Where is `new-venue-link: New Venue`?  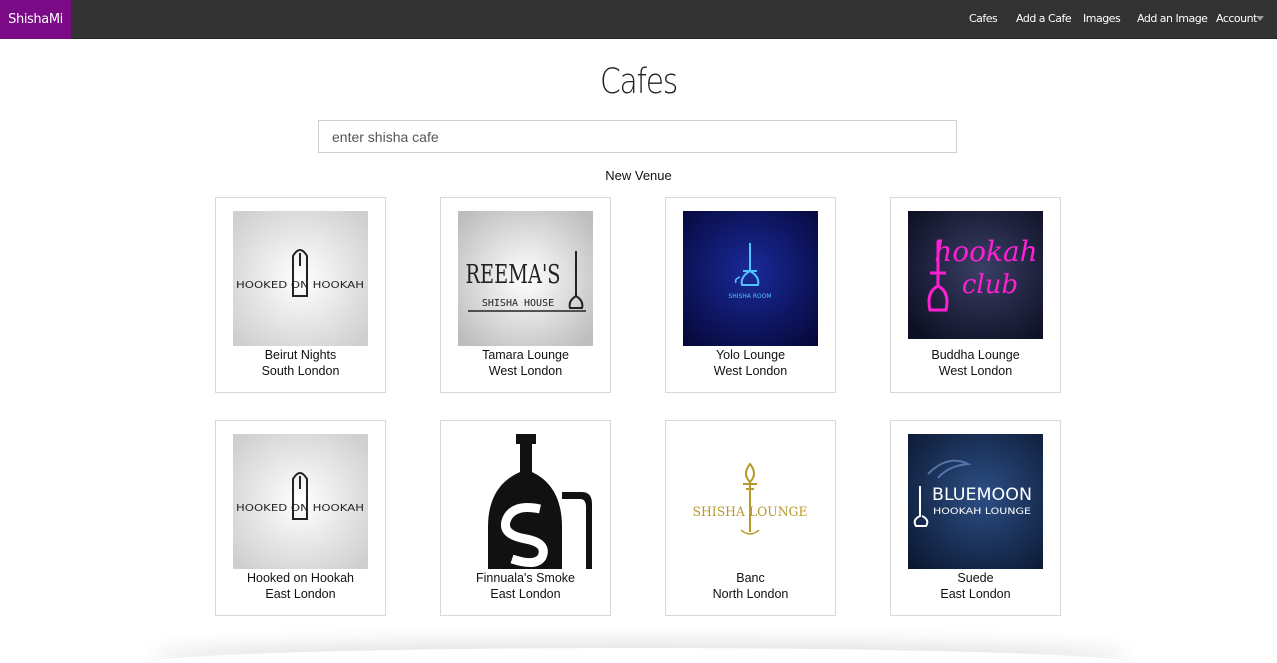 new-venue-link: New Venue is located at coordinates (638, 175).